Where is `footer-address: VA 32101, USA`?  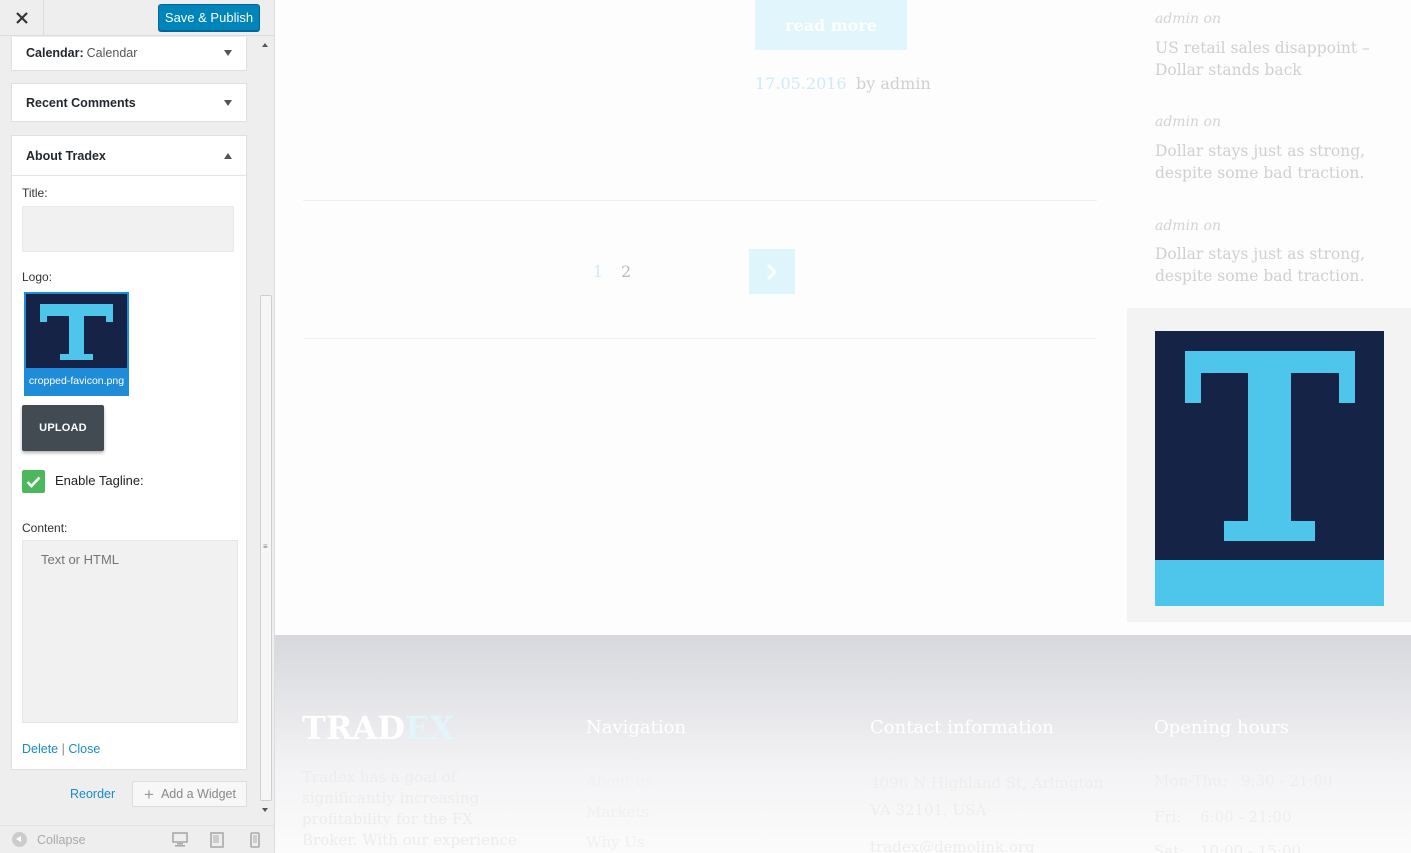
footer-address: VA 32101, USA is located at coordinates (928, 810).